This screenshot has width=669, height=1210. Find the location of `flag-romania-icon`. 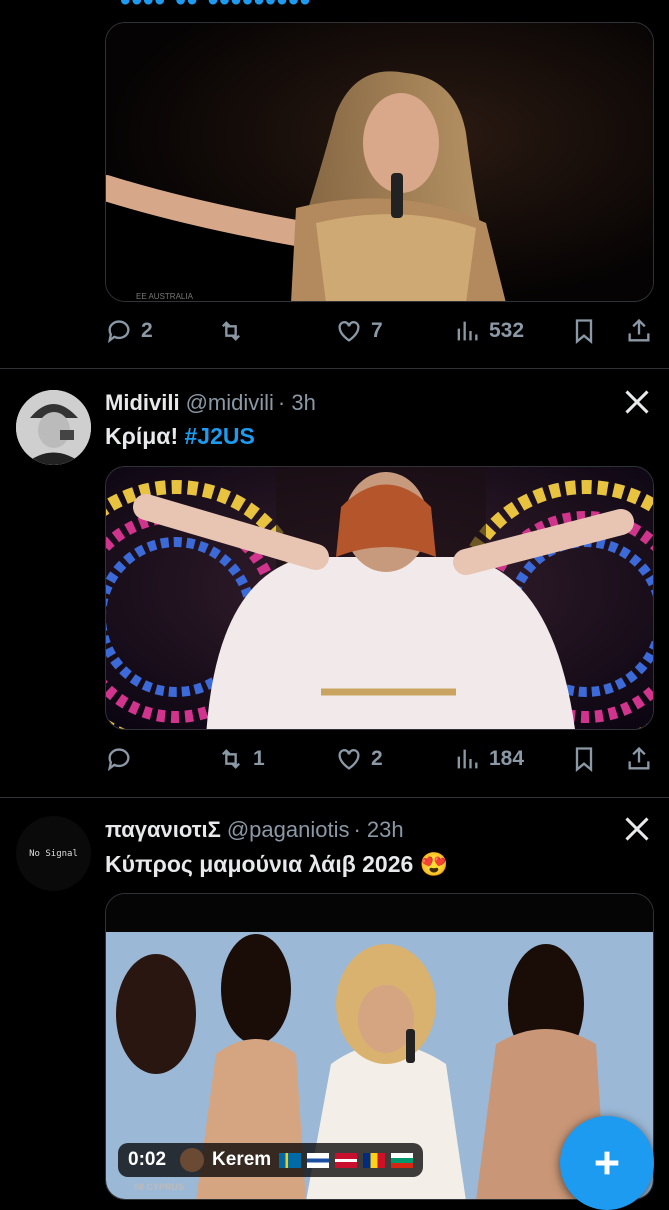

flag-romania-icon is located at coordinates (374, 1160).